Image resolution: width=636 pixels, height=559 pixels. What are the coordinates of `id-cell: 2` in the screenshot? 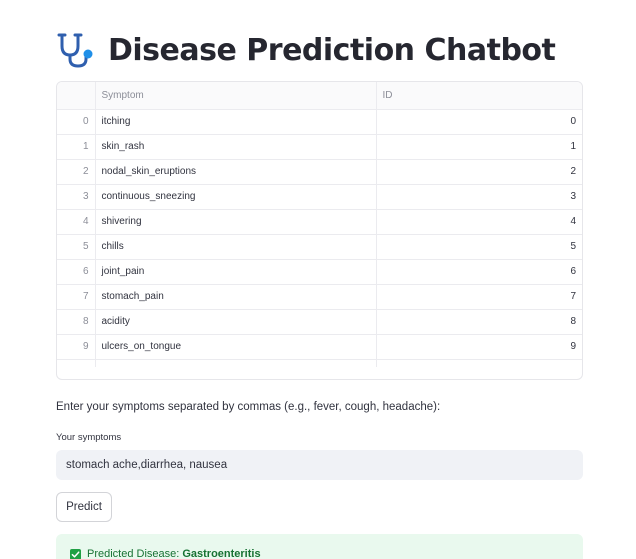 It's located at (478, 172).